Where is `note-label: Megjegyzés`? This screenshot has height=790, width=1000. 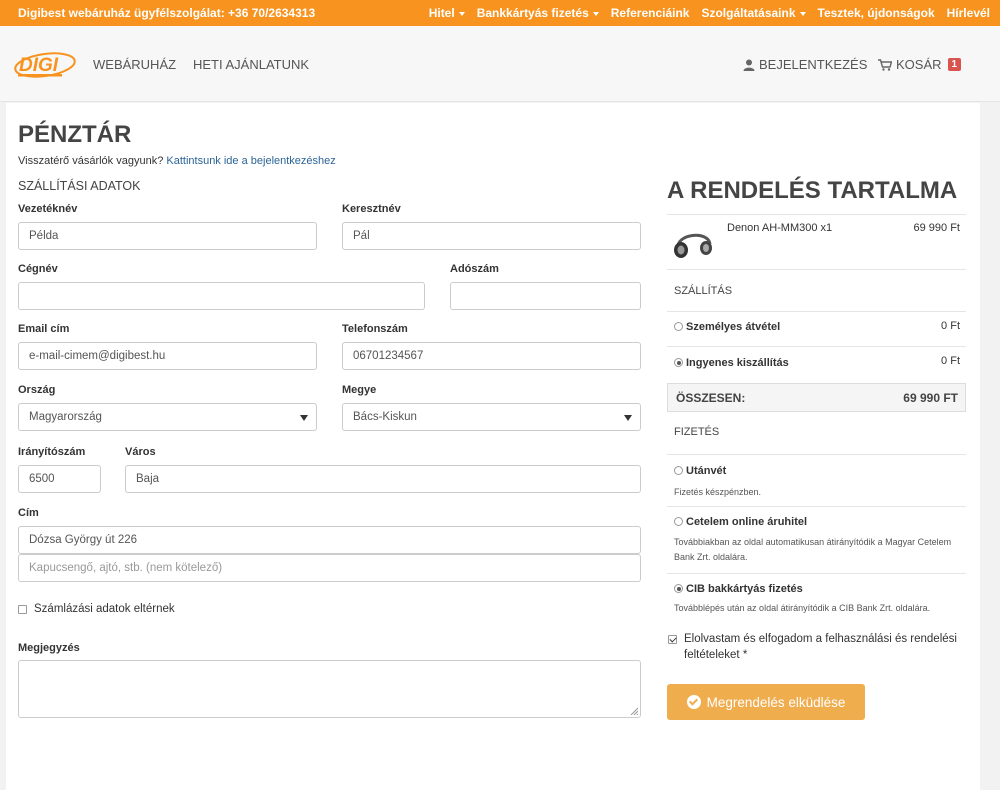
note-label: Megjegyzés is located at coordinates (49, 648).